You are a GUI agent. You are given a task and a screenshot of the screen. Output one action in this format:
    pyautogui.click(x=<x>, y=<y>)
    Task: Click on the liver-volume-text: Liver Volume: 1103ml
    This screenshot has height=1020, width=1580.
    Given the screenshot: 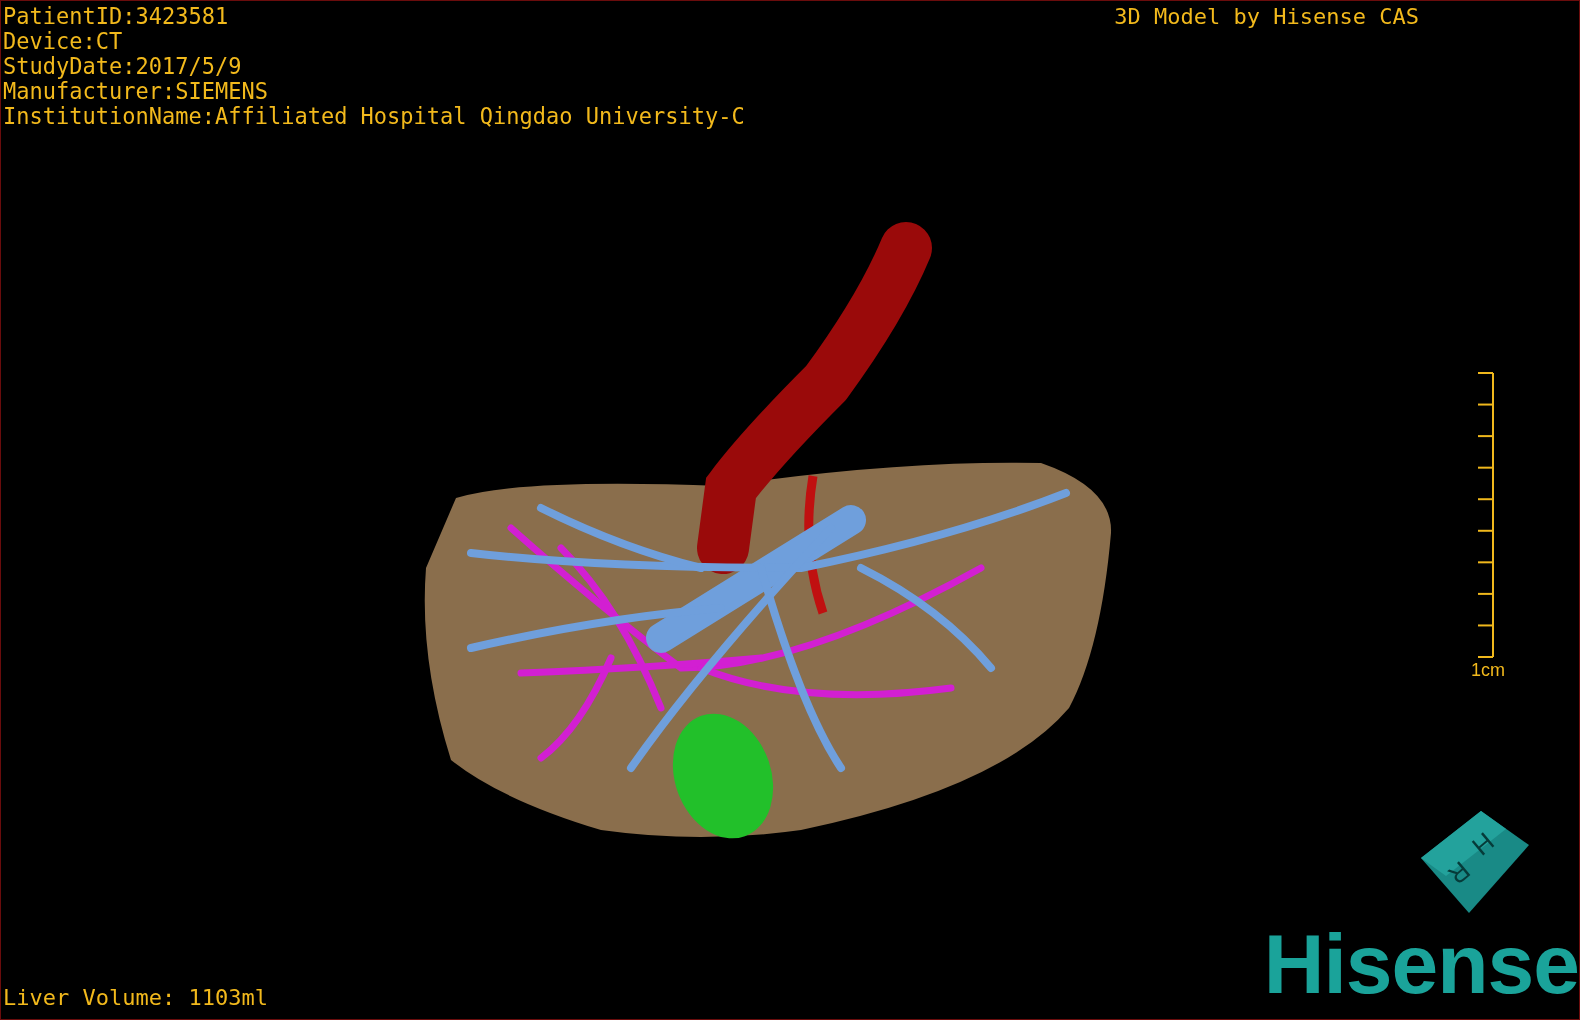 What is the action you would take?
    pyautogui.click(x=135, y=998)
    